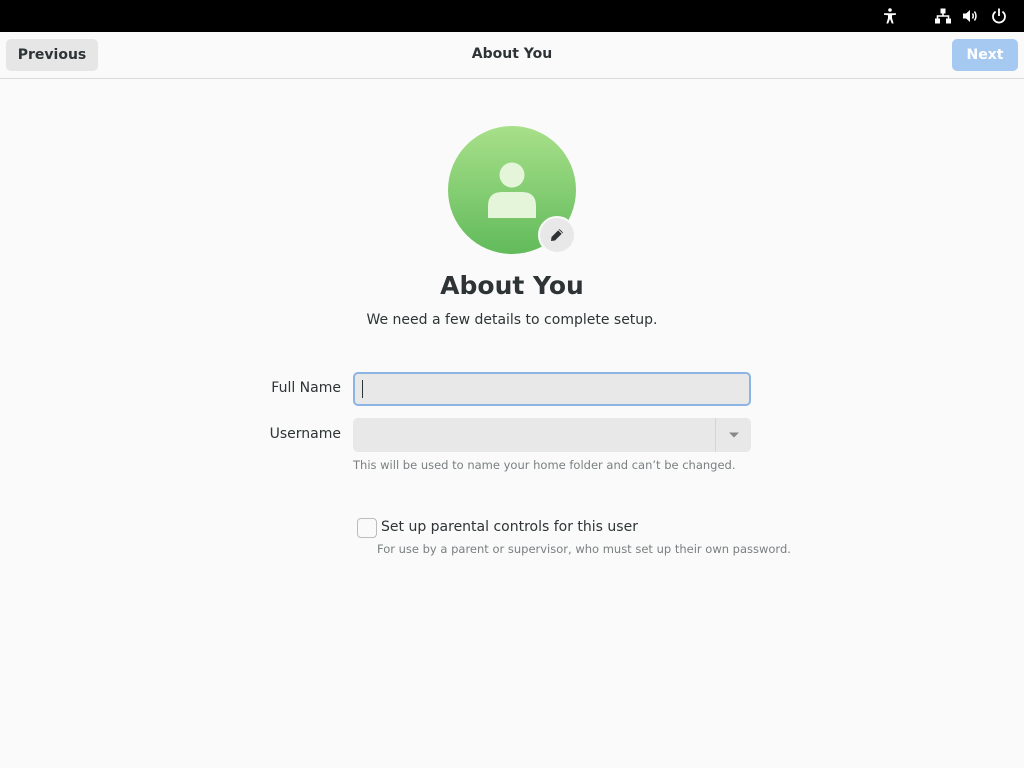 The width and height of the screenshot is (1024, 768). What do you see at coordinates (970, 16) in the screenshot?
I see `volume-icon` at bounding box center [970, 16].